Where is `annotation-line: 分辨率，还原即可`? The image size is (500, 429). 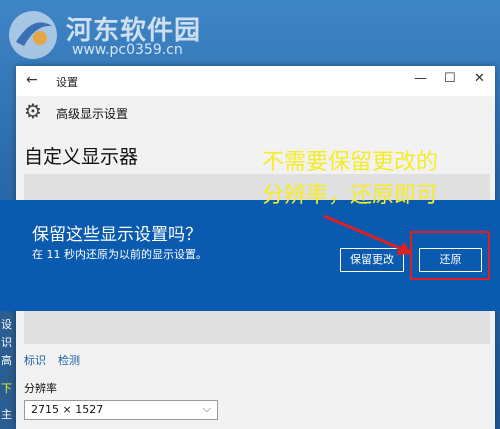 annotation-line: 分辨率，还原即可 is located at coordinates (350, 195).